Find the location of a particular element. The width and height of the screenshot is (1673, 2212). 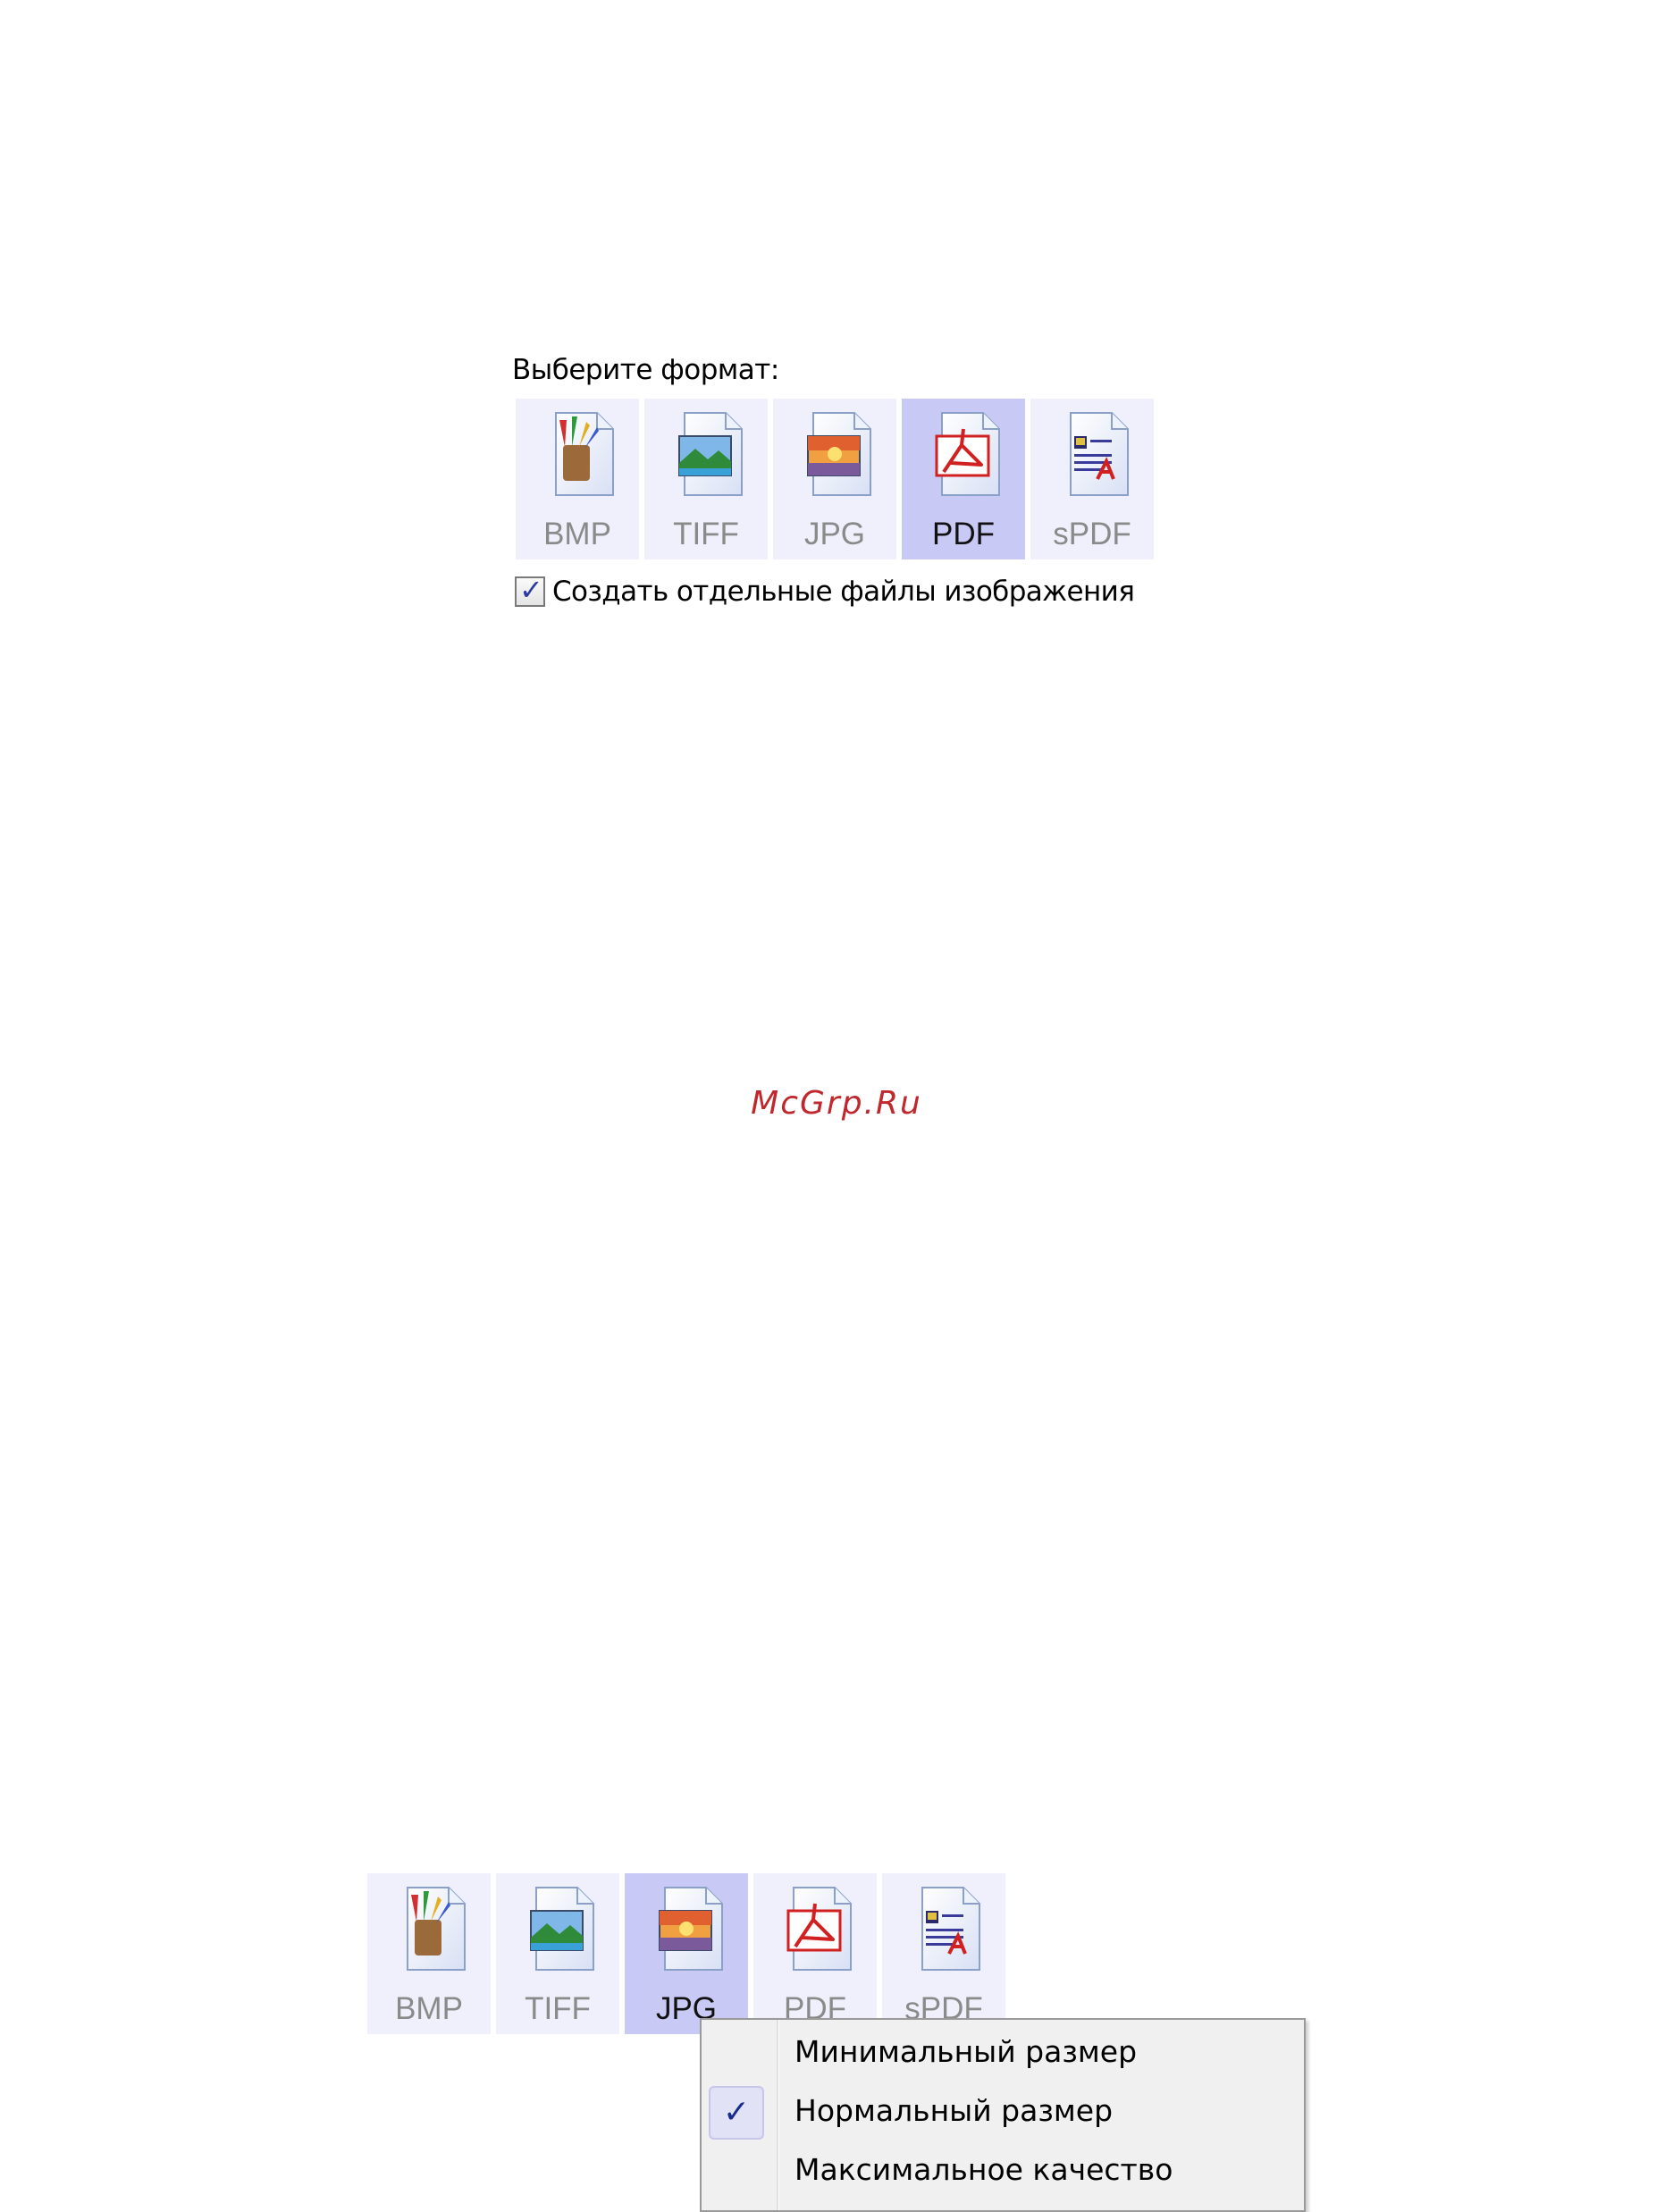

menu-item-minimum-size: Минимальный размер is located at coordinates (1003, 2050).